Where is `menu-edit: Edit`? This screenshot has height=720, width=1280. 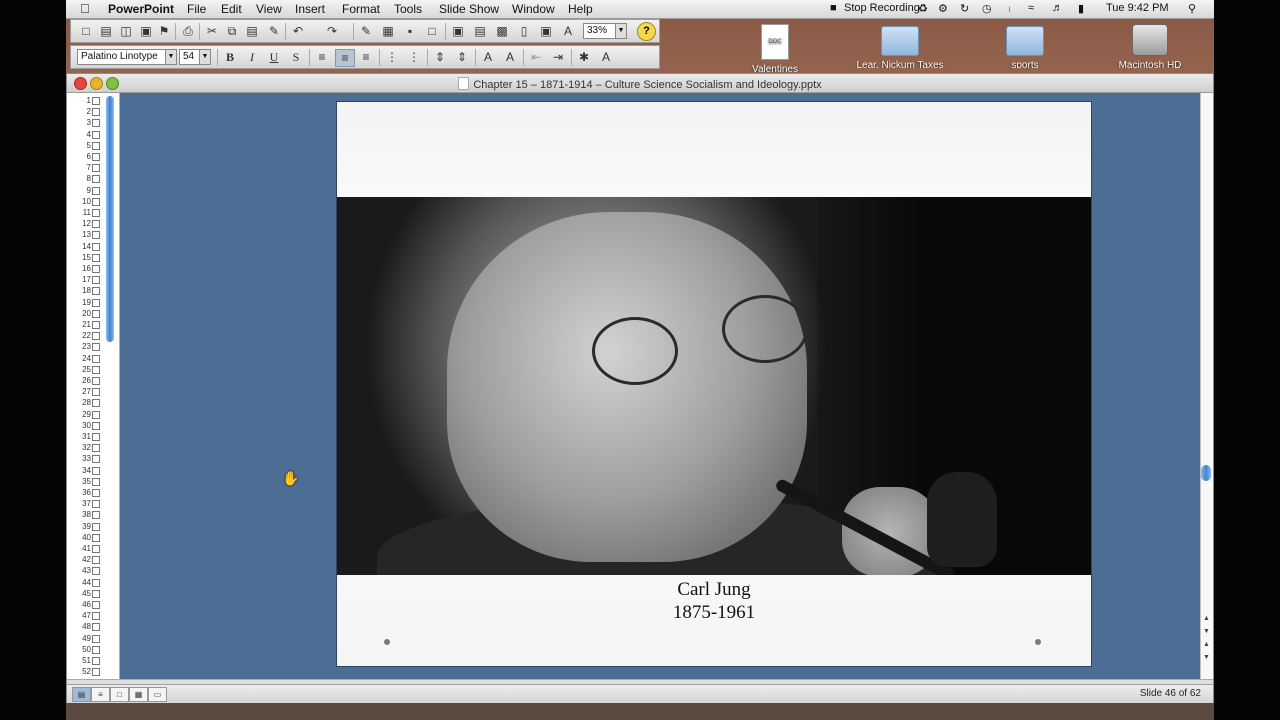 menu-edit: Edit is located at coordinates (231, 9).